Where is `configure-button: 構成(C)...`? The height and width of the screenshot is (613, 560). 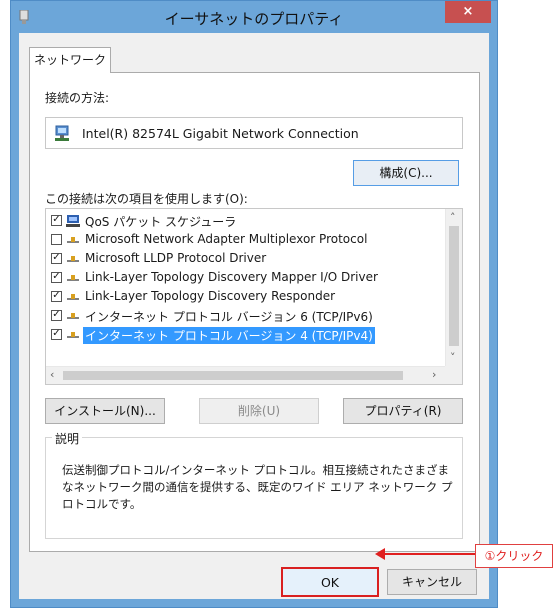
configure-button: 構成(C)... is located at coordinates (406, 173).